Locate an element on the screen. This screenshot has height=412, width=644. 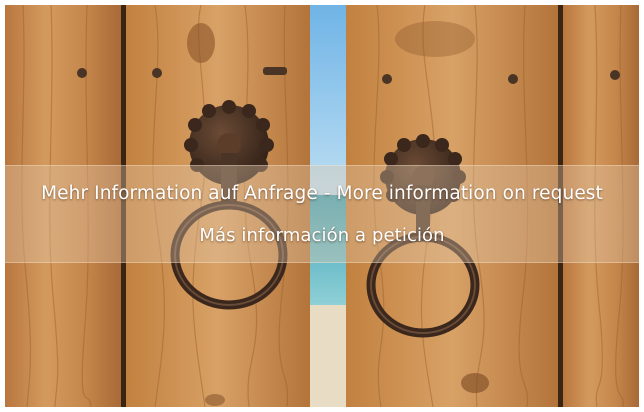
sand is located at coordinates (330, 356).